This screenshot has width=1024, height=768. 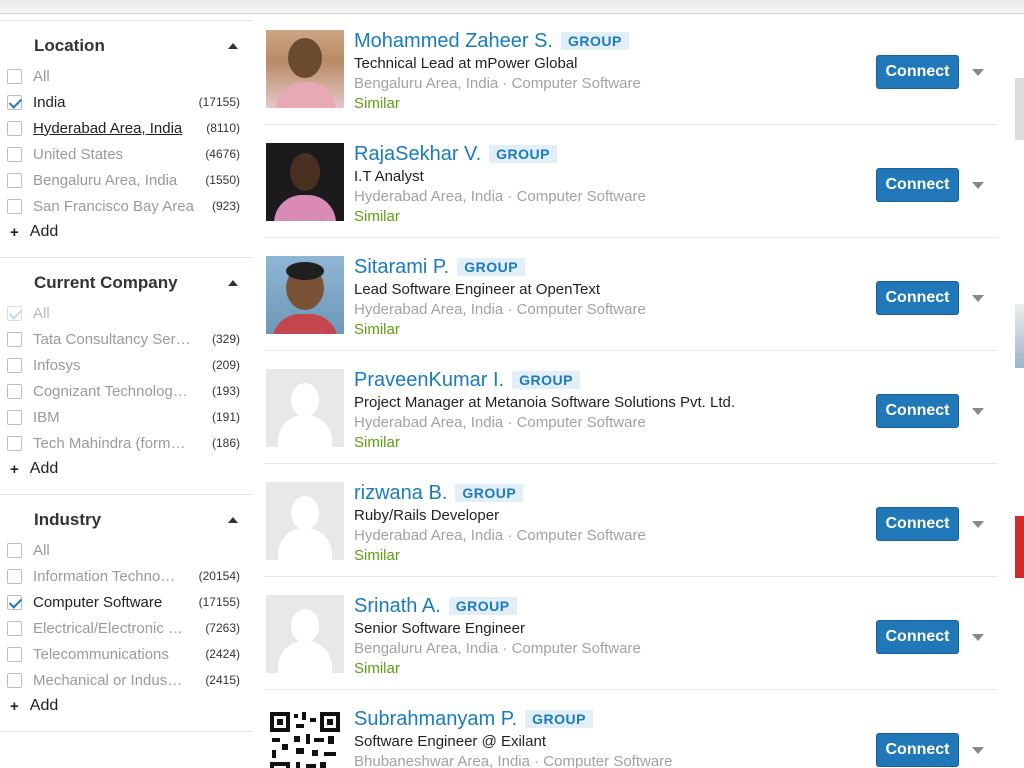 I want to click on headline: Ruby/Rails Developer, so click(x=427, y=515).